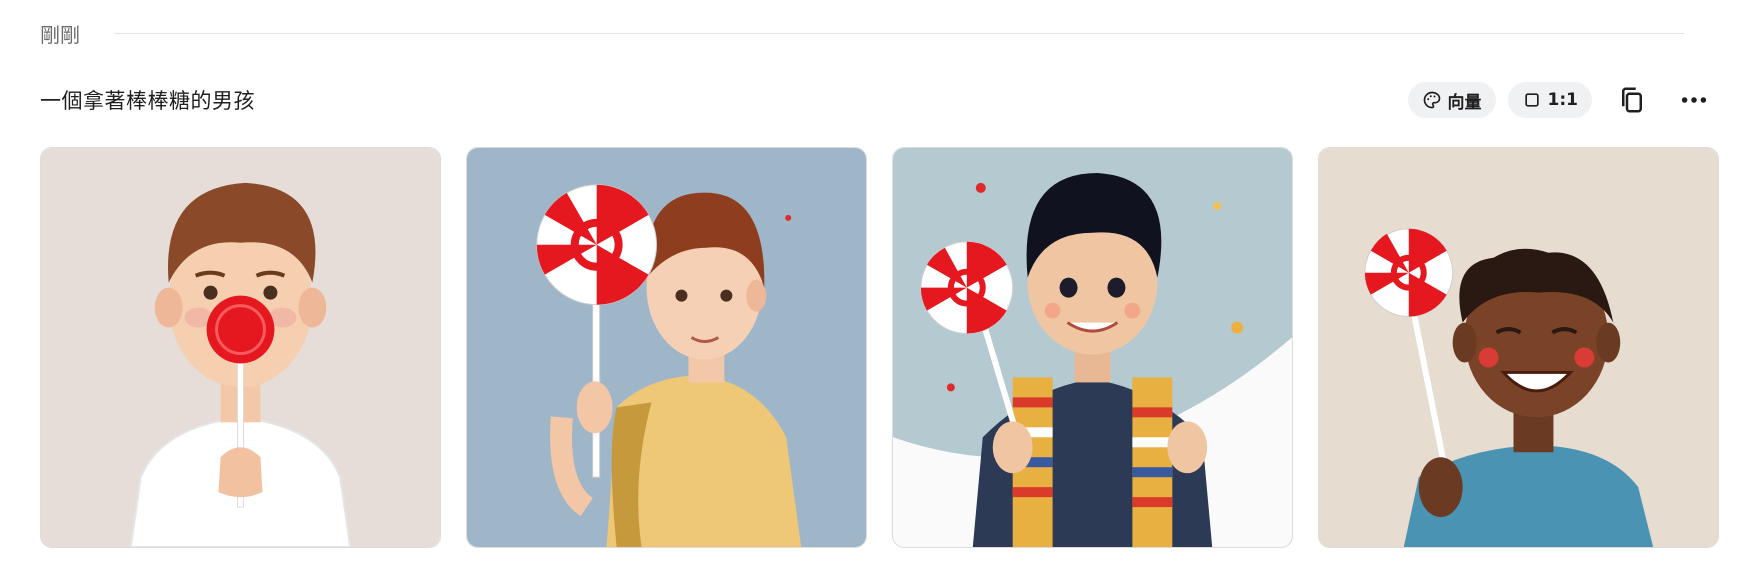 This screenshot has width=1756, height=586. I want to click on prompt-actions: 向量 1:1, so click(1561, 100).